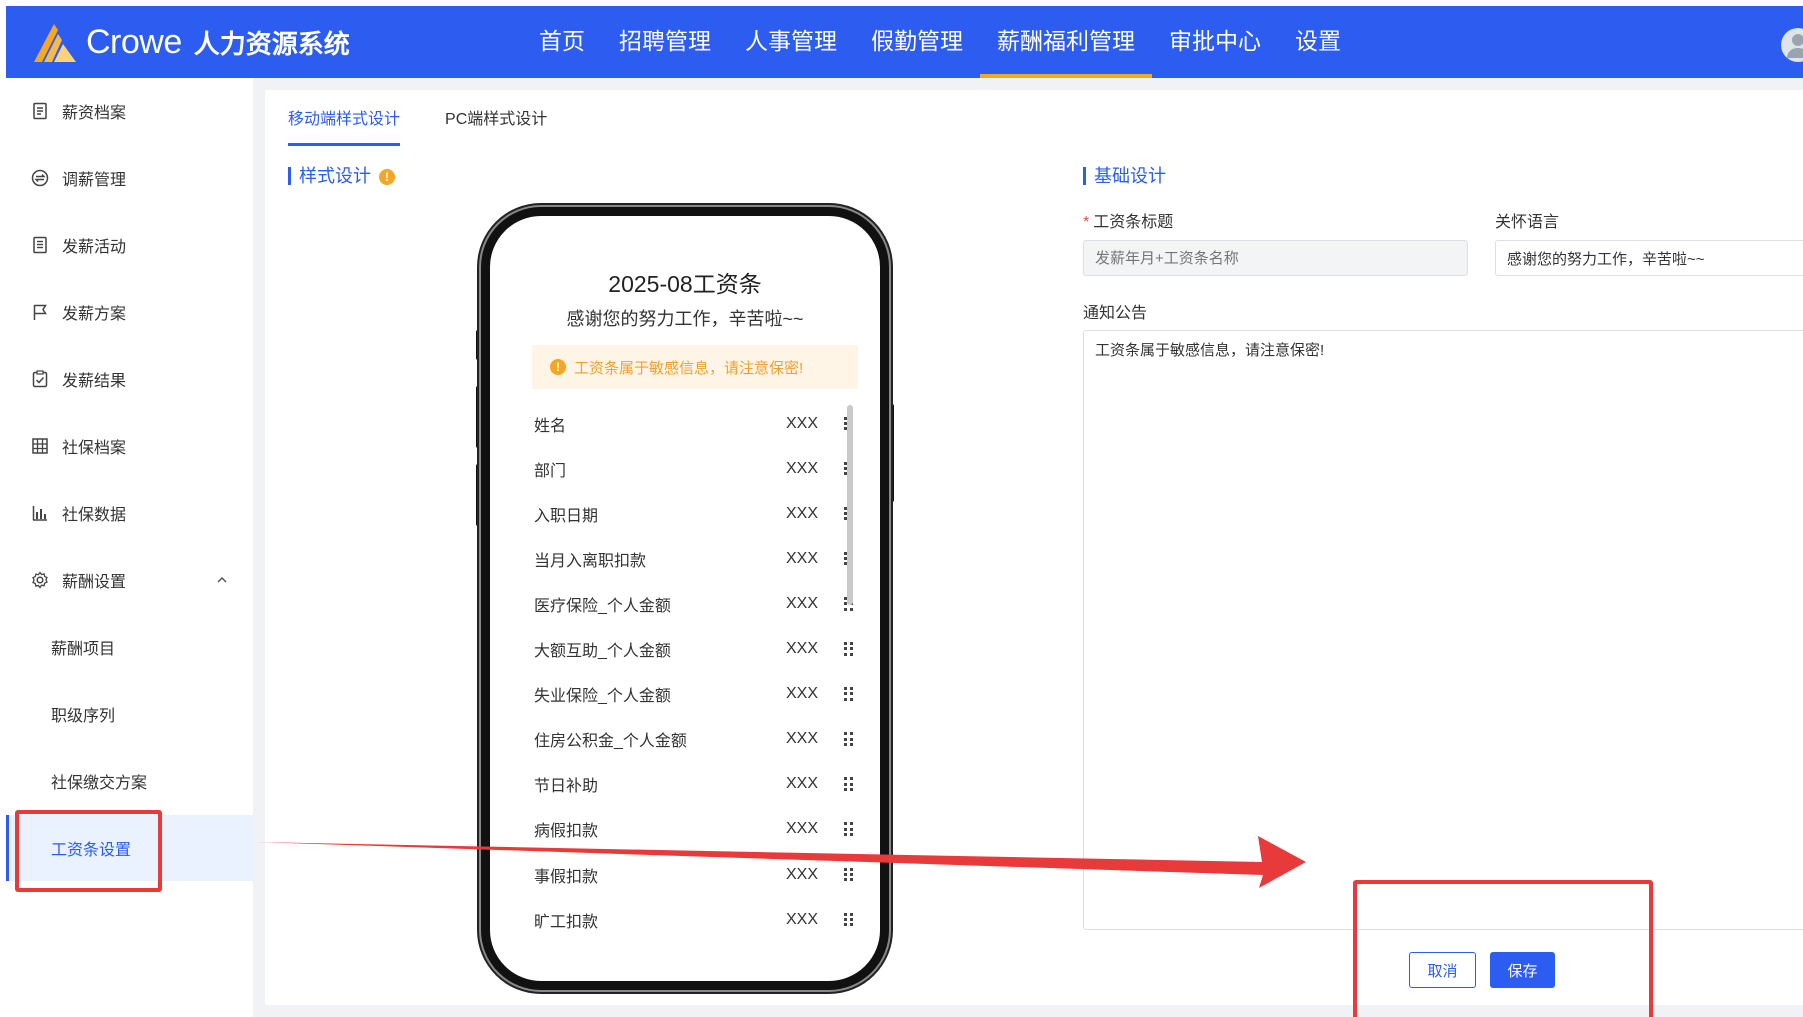 The width and height of the screenshot is (1803, 1017). What do you see at coordinates (40, 245) in the screenshot?
I see `document-list-icon` at bounding box center [40, 245].